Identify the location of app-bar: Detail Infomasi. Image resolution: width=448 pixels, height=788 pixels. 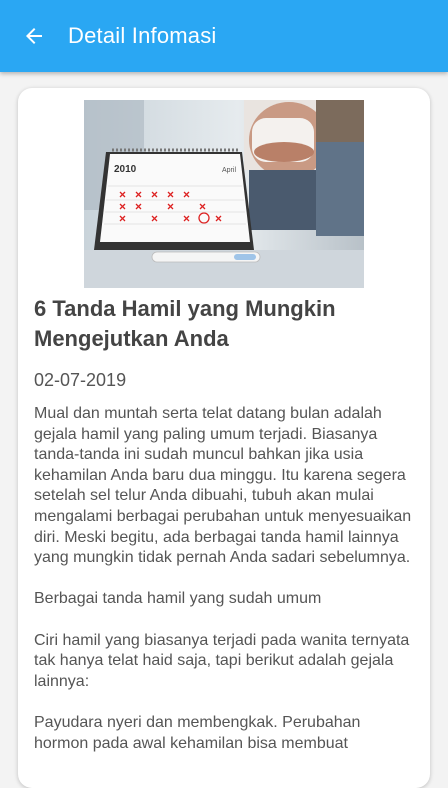
(224, 36).